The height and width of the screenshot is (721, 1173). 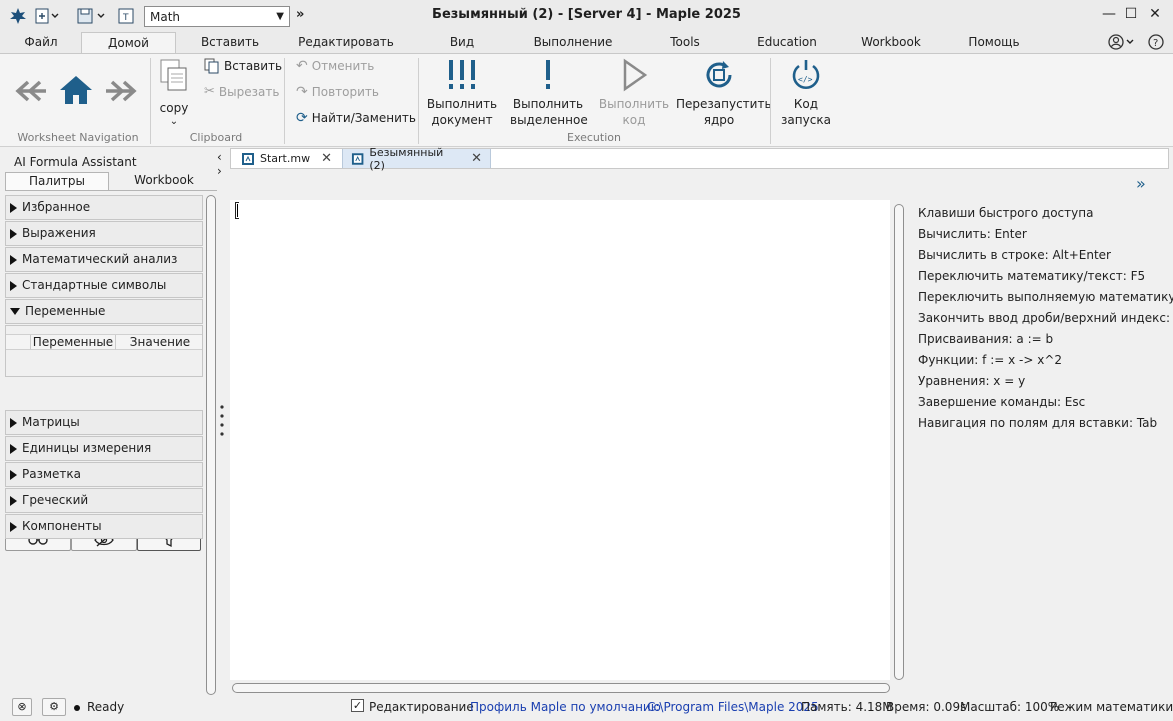 What do you see at coordinates (1155, 16) in the screenshot?
I see `close-icon: ✕` at bounding box center [1155, 16].